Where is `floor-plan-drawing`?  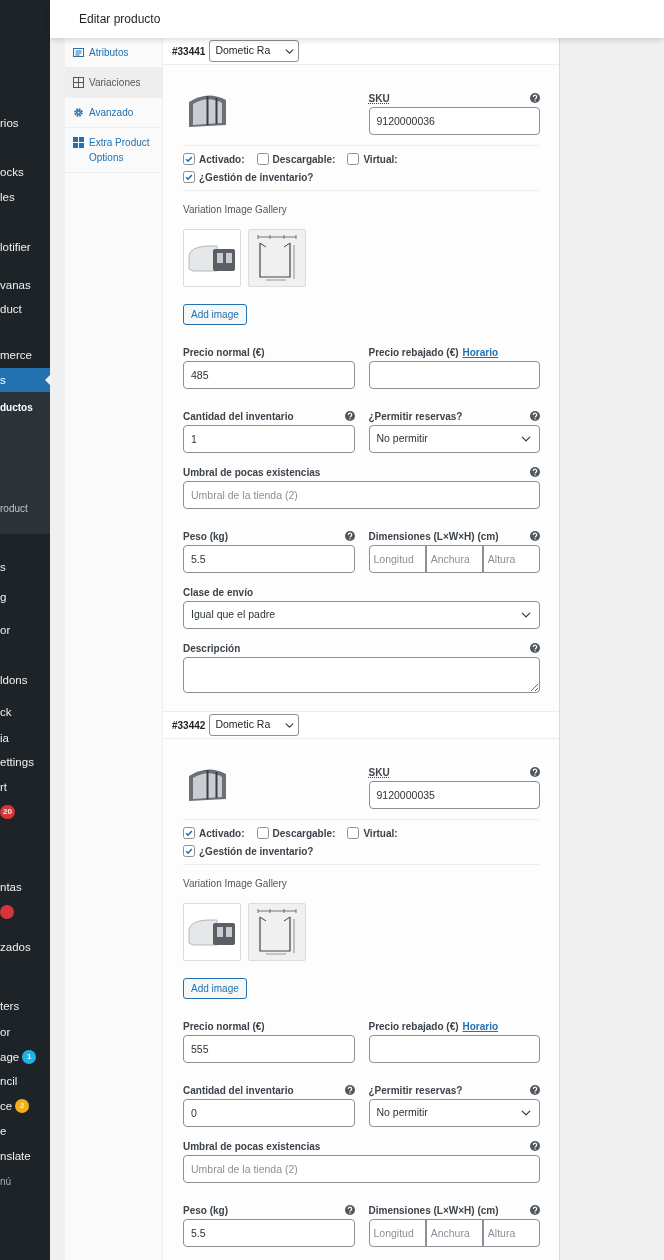
floor-plan-drawing is located at coordinates (277, 932).